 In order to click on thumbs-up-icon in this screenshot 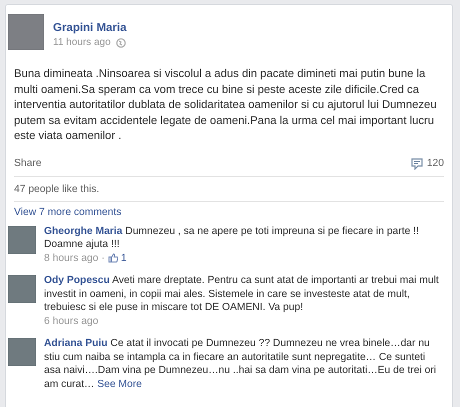, I will do `click(113, 258)`.